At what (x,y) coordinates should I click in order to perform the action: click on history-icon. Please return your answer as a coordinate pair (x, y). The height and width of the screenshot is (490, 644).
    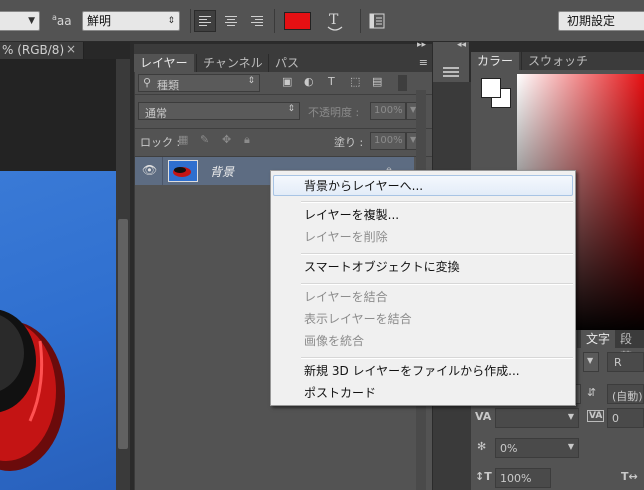
    Looking at the image, I should click on (451, 72).